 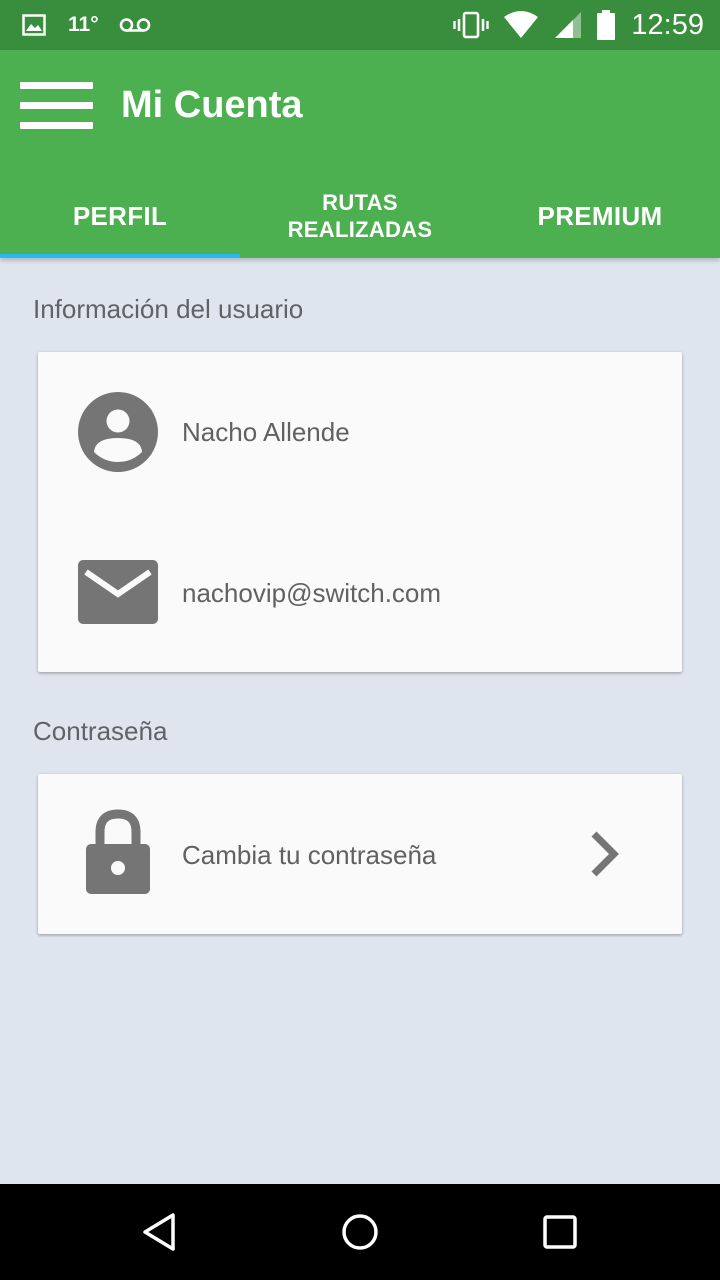 I want to click on temperature-text: 11°, so click(x=83, y=24).